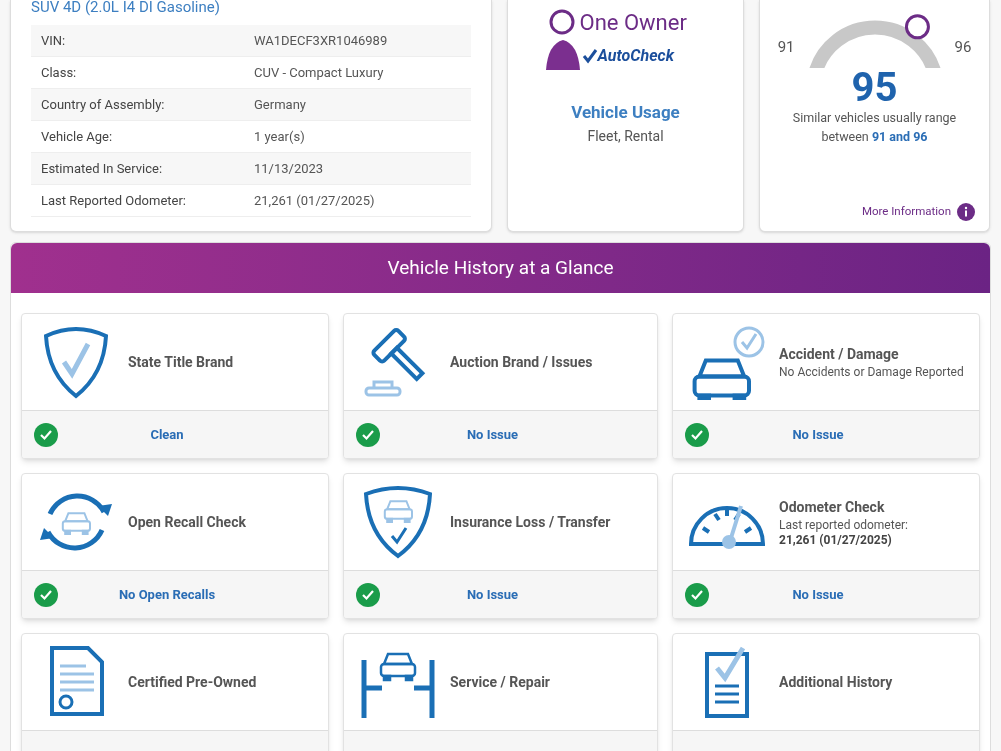 The width and height of the screenshot is (1001, 751). I want to click on section-title: Vehicle History at a Glance, so click(500, 267).